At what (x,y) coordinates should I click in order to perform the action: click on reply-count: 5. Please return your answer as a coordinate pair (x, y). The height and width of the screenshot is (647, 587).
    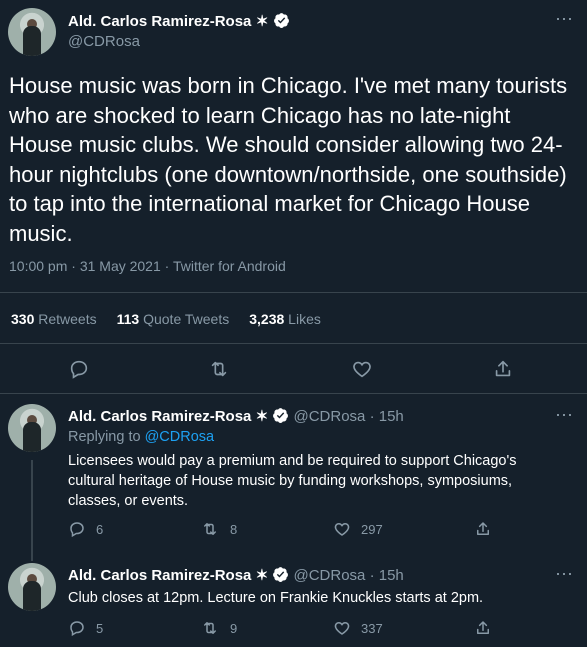
    Looking at the image, I should click on (100, 628).